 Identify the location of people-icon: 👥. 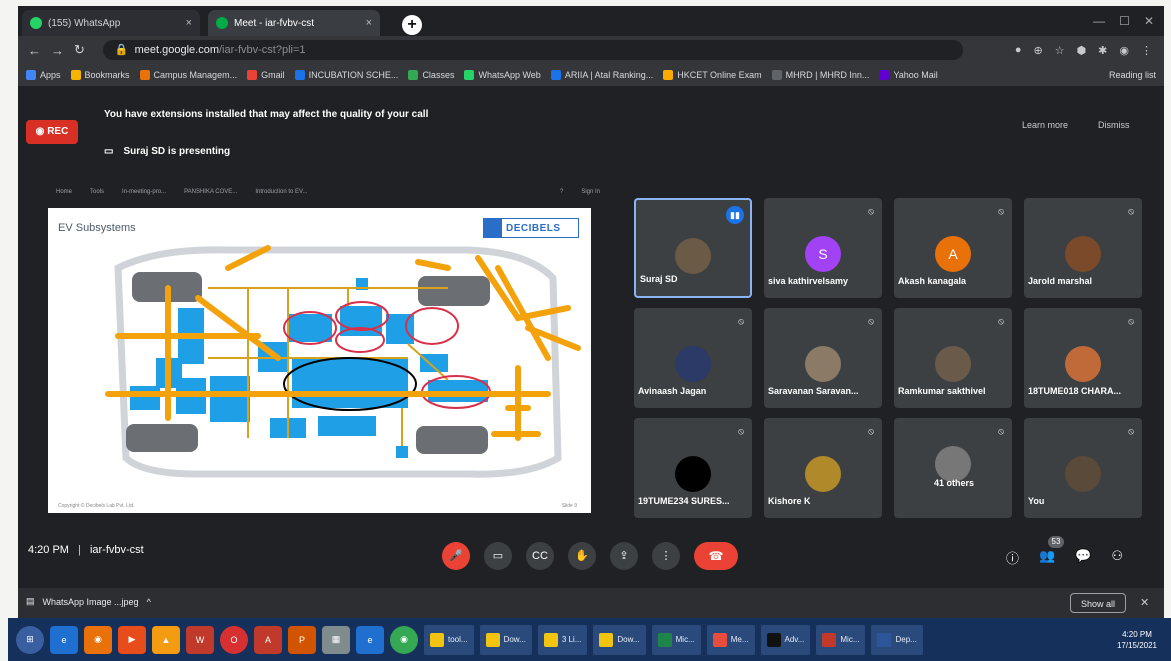
(1047, 557).